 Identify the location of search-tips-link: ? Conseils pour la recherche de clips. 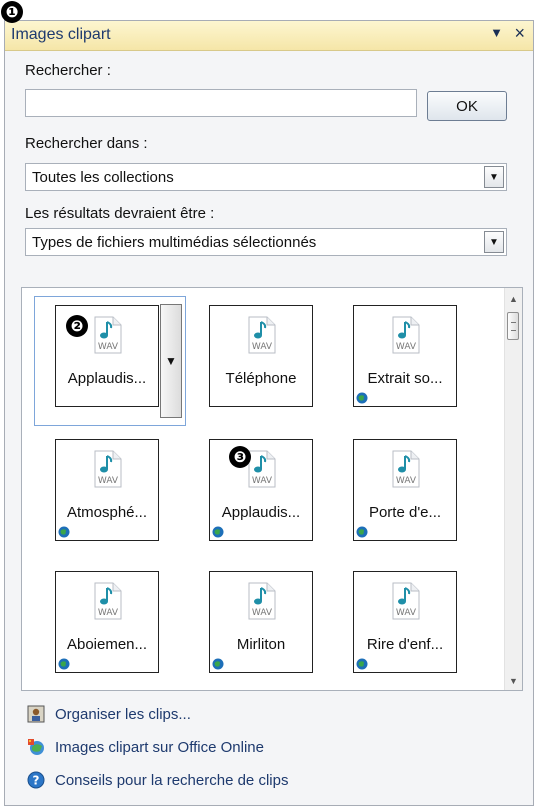
(157, 780).